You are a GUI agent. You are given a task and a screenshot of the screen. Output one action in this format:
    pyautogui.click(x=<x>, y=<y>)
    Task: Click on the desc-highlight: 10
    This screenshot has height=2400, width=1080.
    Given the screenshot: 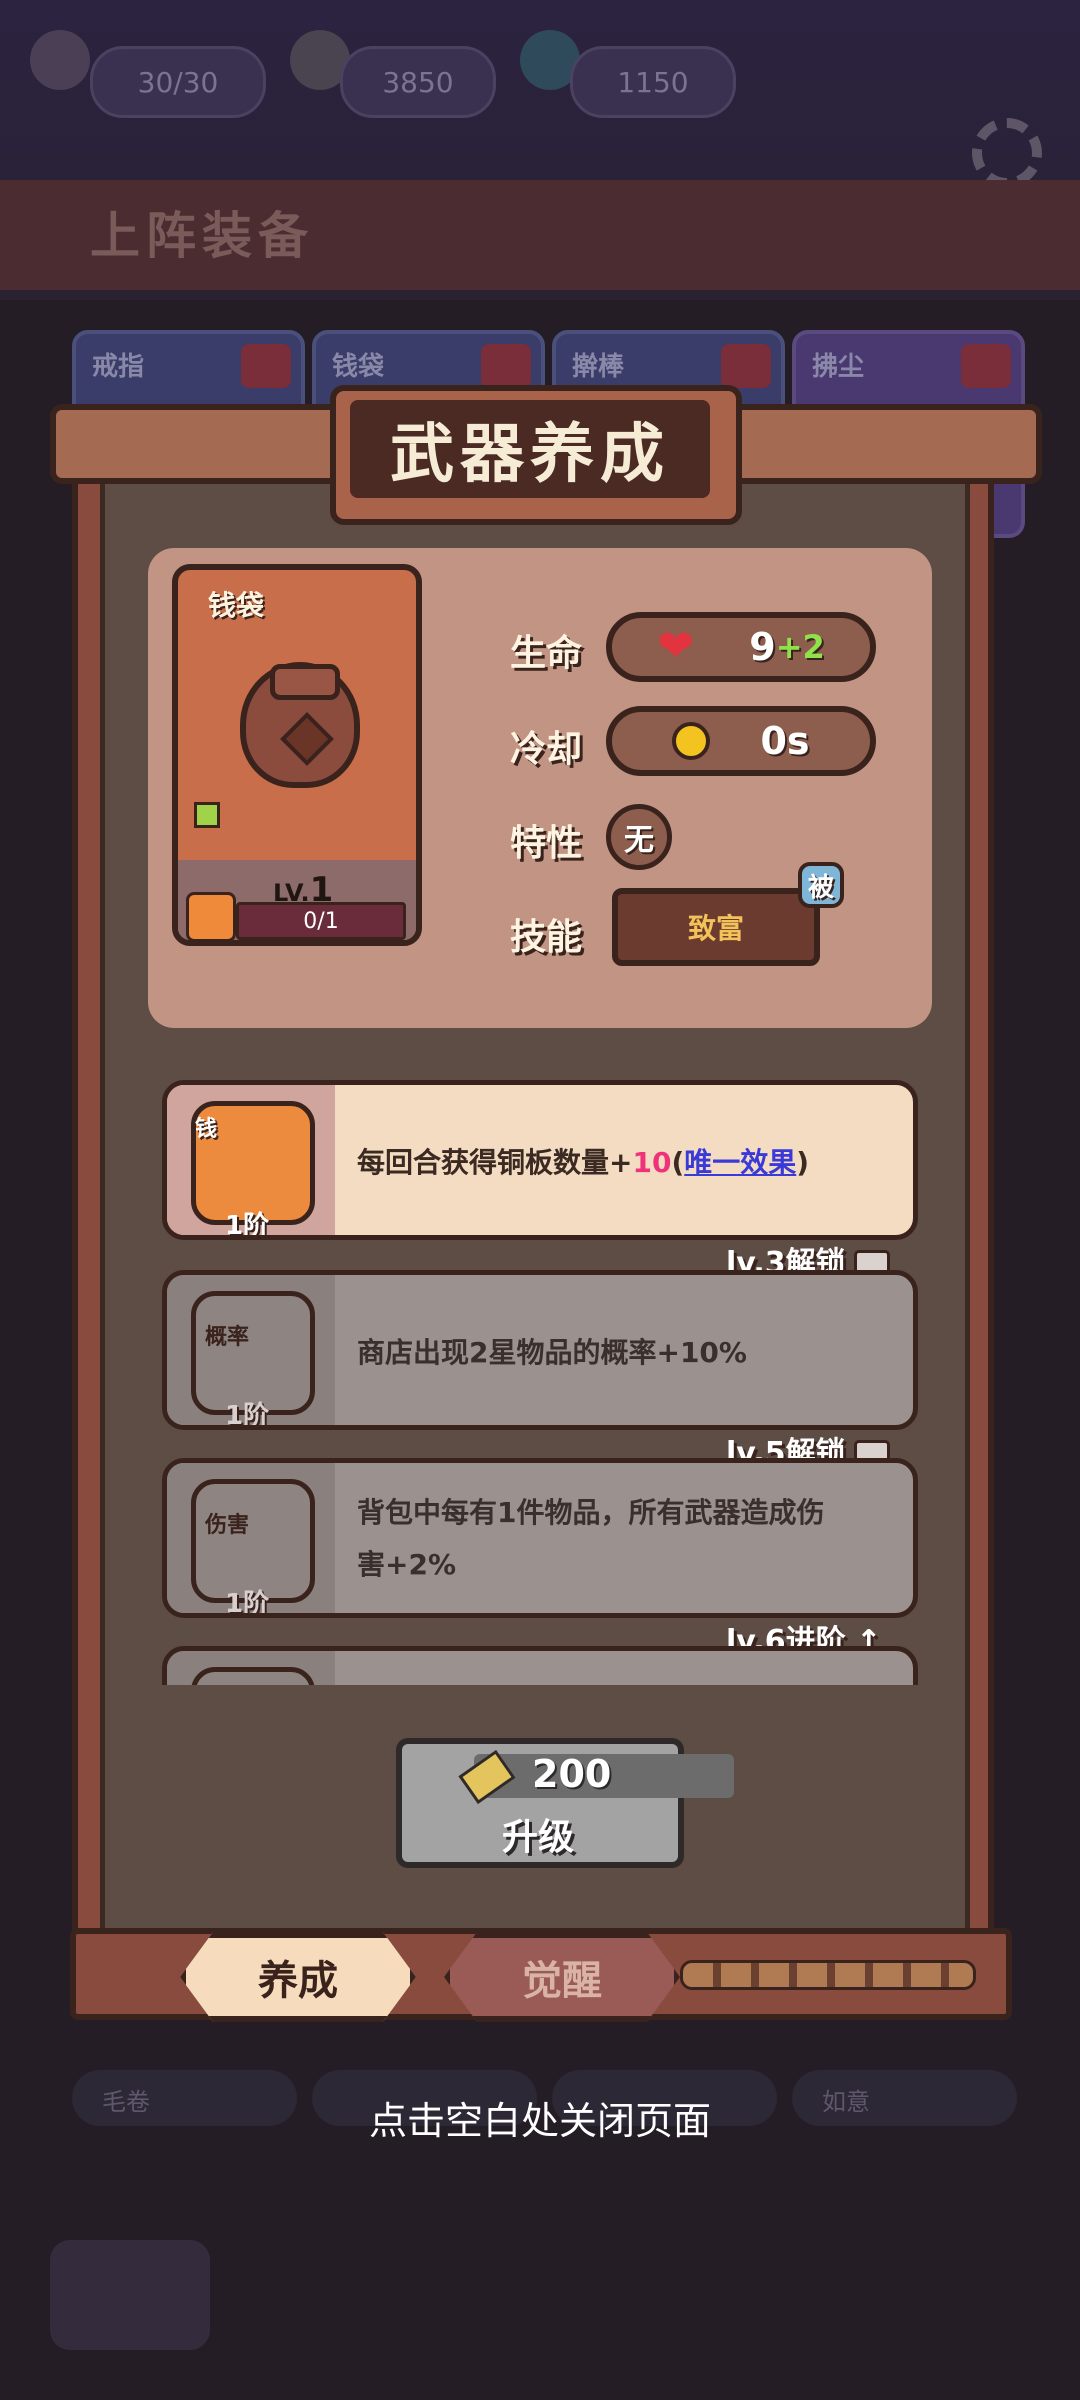 What is the action you would take?
    pyautogui.click(x=652, y=1162)
    